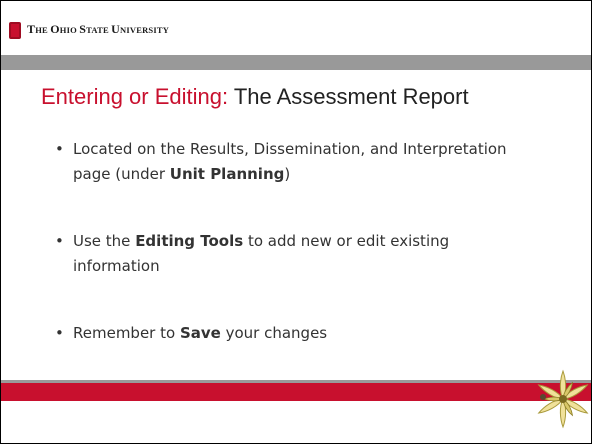  Describe the element at coordinates (15, 30) in the screenshot. I see `block-o-icon` at that location.